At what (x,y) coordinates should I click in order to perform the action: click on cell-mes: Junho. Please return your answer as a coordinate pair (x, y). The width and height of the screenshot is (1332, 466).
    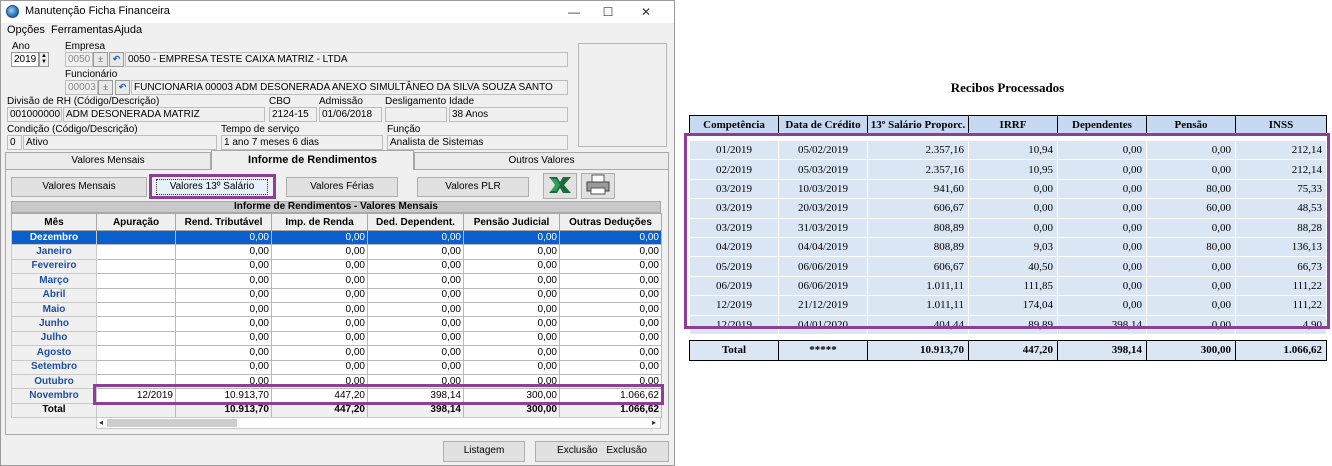
    Looking at the image, I should click on (54, 324).